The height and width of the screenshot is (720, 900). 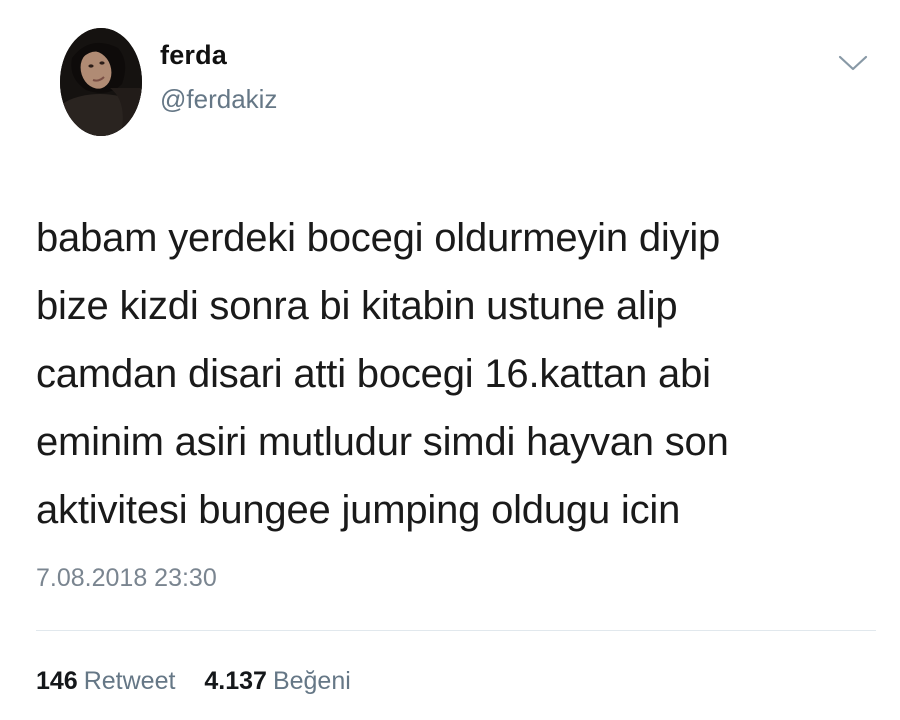 I want to click on avatar, so click(x=101, y=82).